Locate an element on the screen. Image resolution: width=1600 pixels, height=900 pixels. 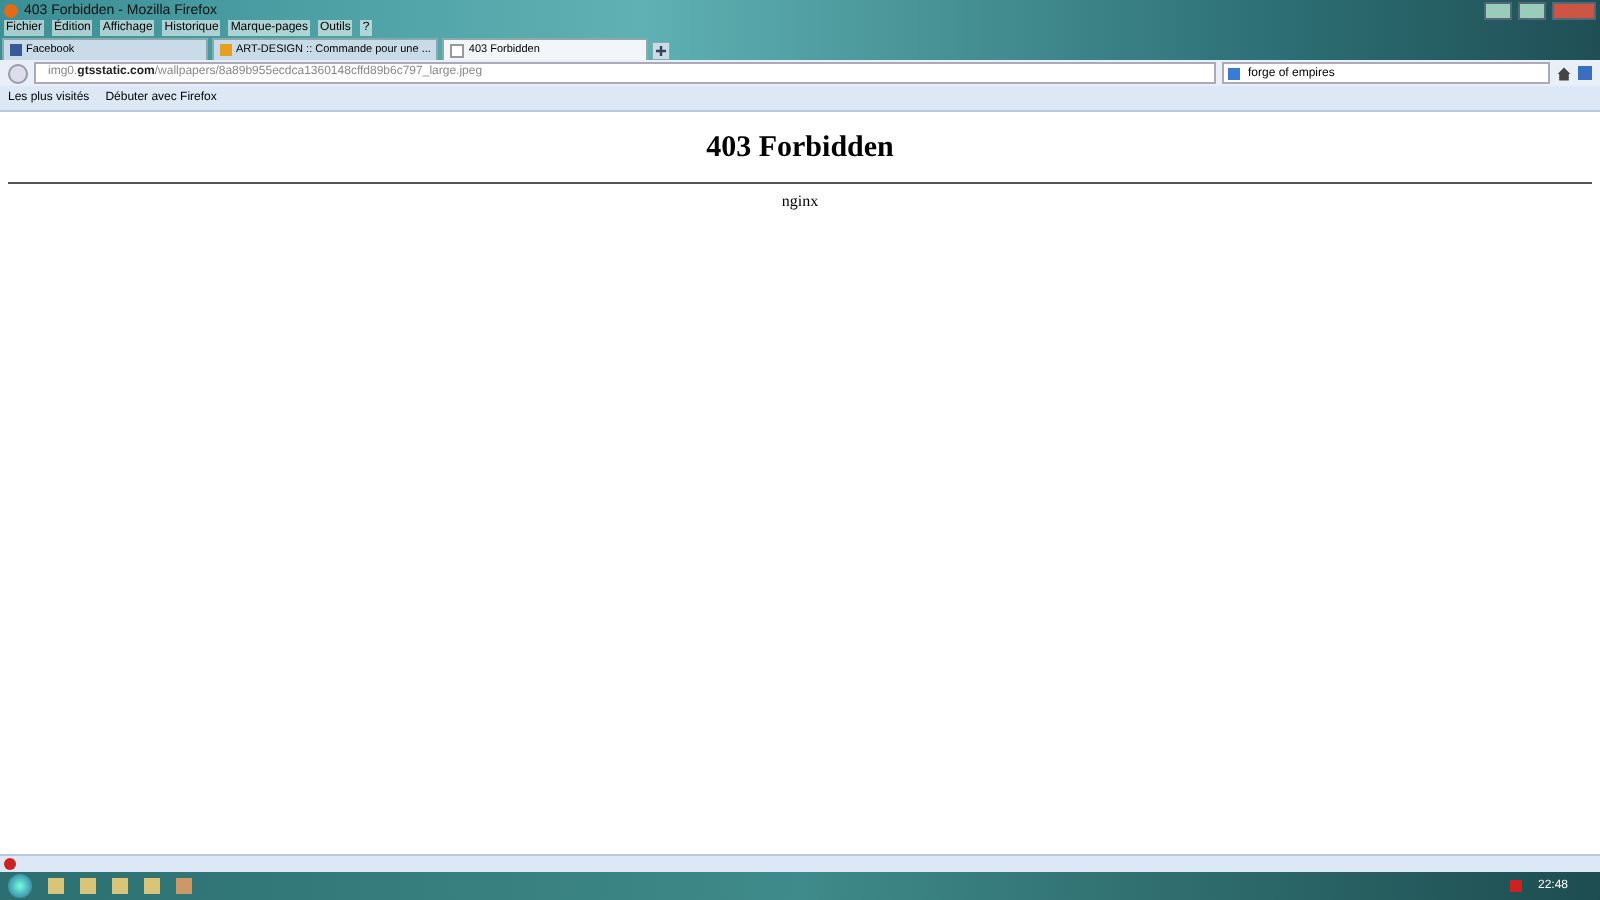
maximize-button is located at coordinates (1532, 10).